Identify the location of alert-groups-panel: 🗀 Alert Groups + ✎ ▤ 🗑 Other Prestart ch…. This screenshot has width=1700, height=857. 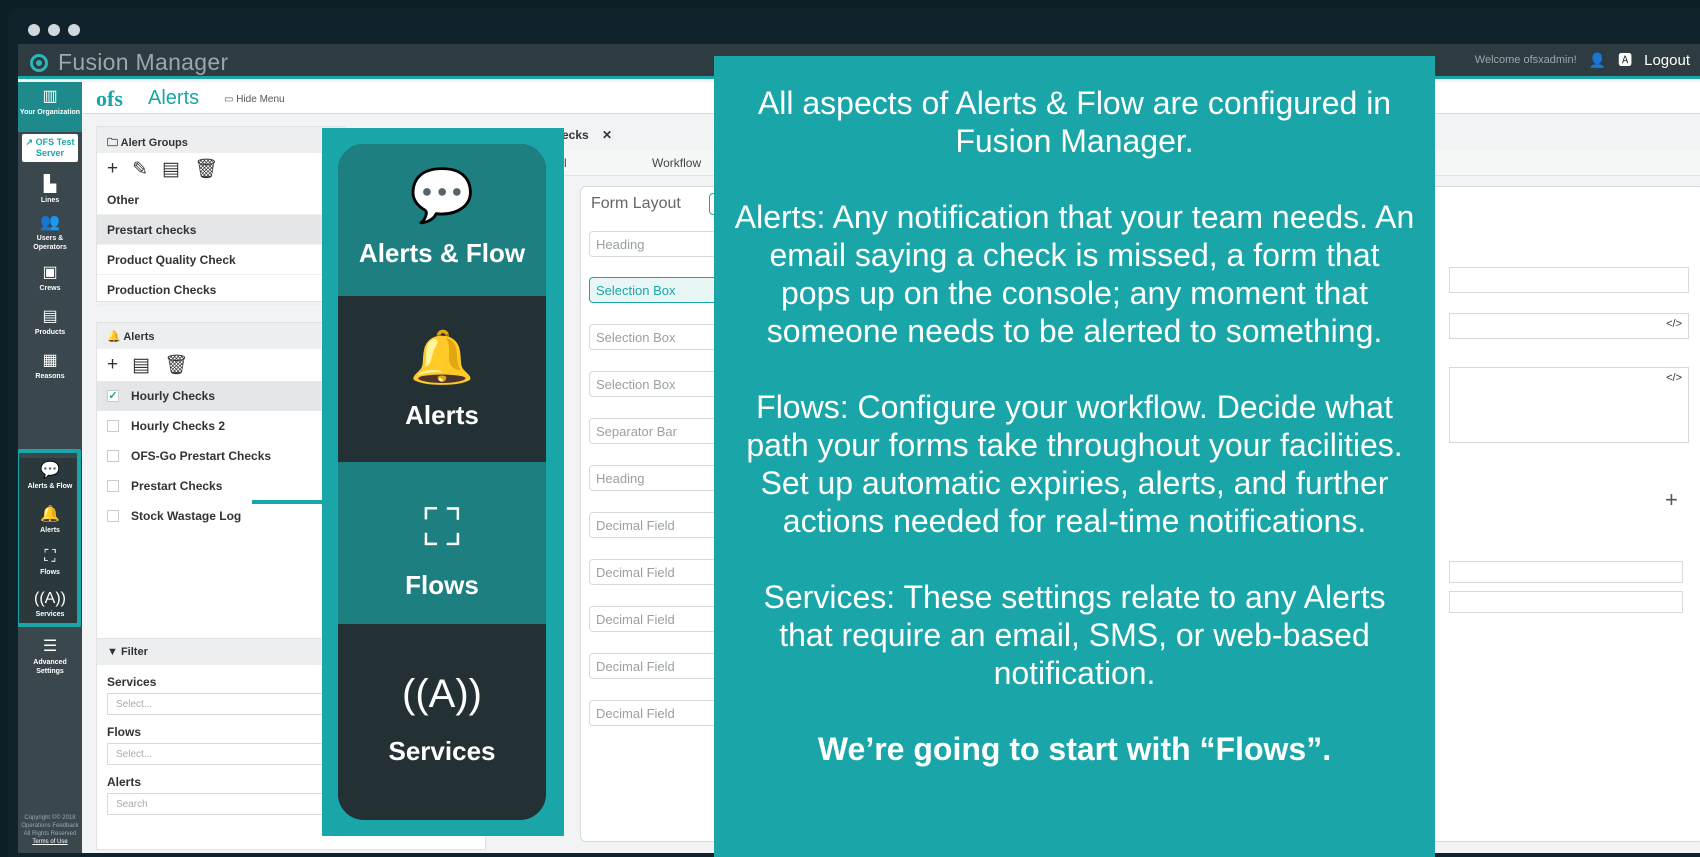
(221, 215).